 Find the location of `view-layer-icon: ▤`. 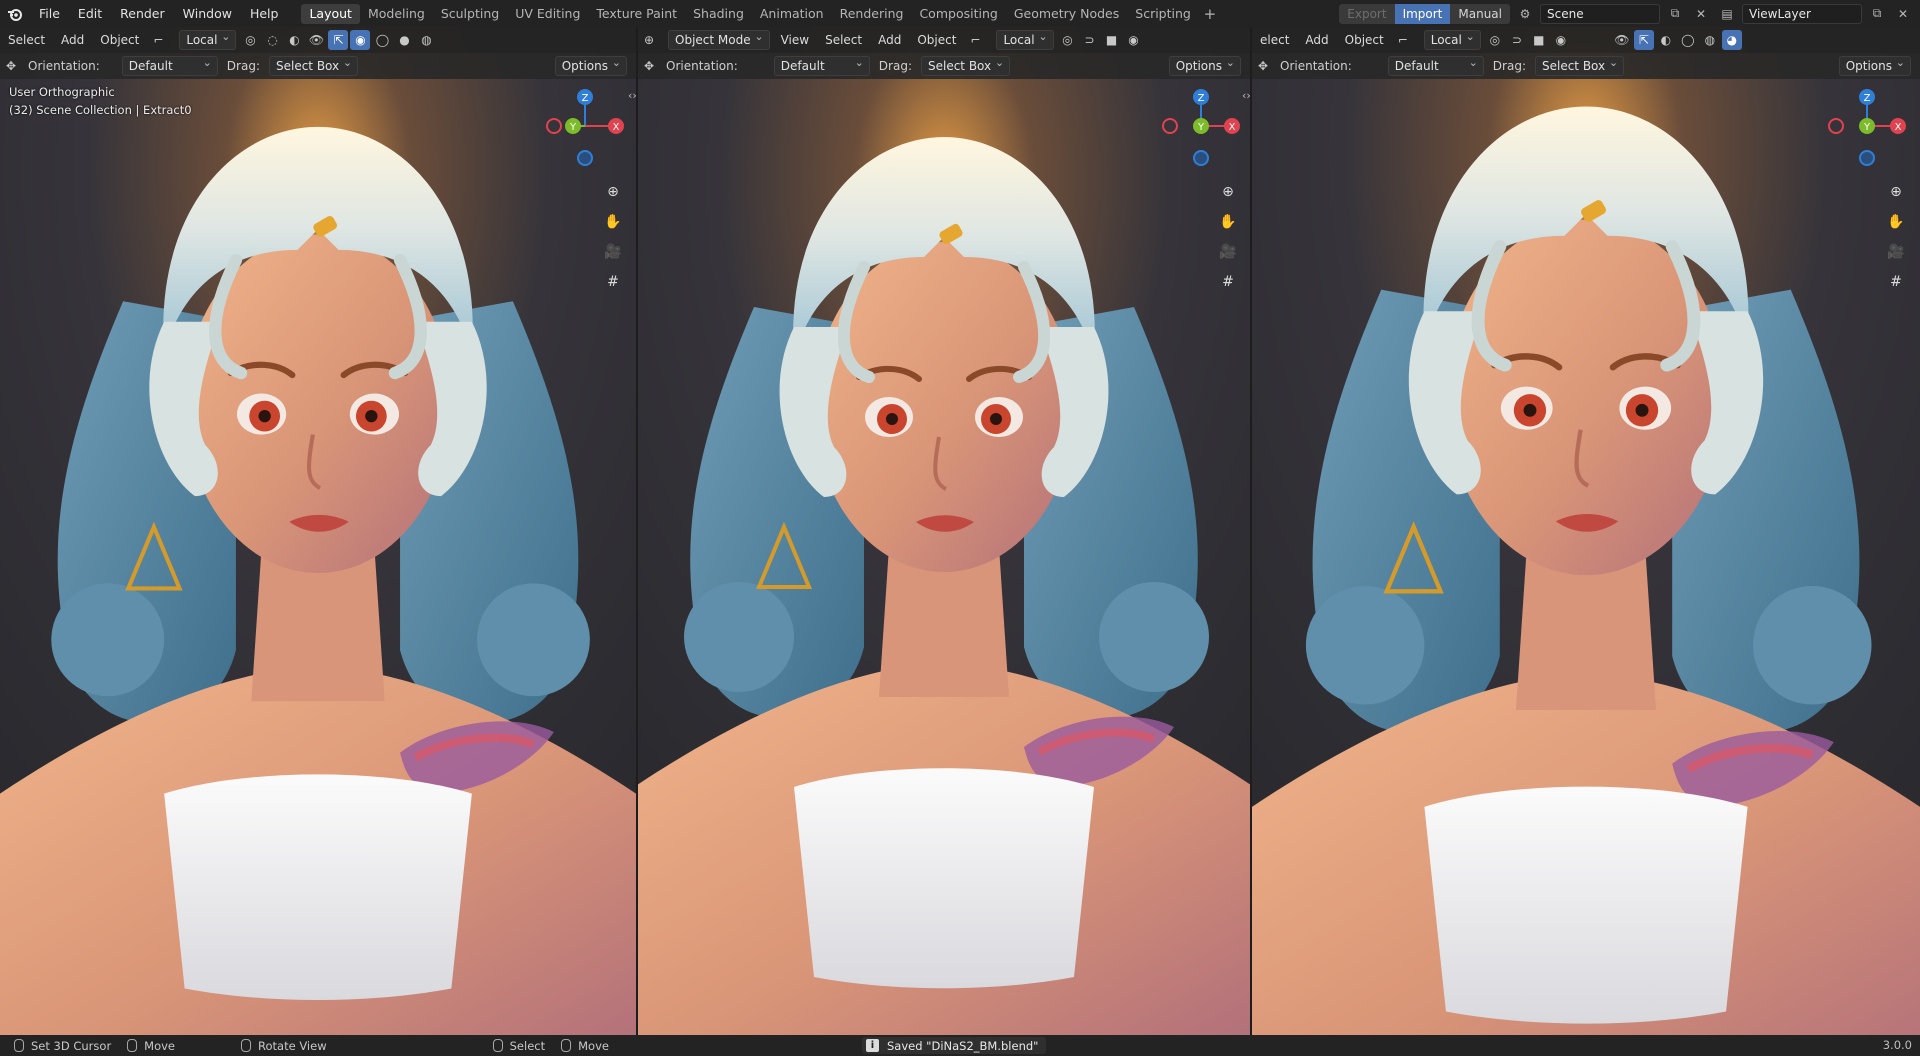

view-layer-icon: ▤ is located at coordinates (1727, 14).